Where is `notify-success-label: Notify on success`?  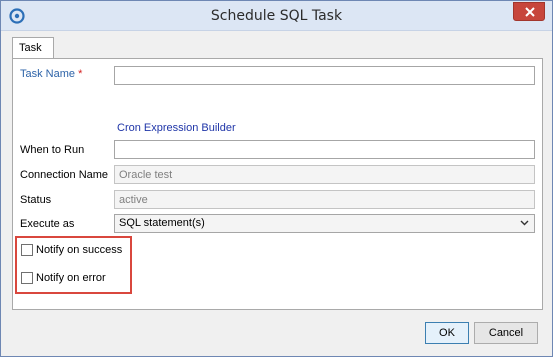 notify-success-label: Notify on success is located at coordinates (79, 250).